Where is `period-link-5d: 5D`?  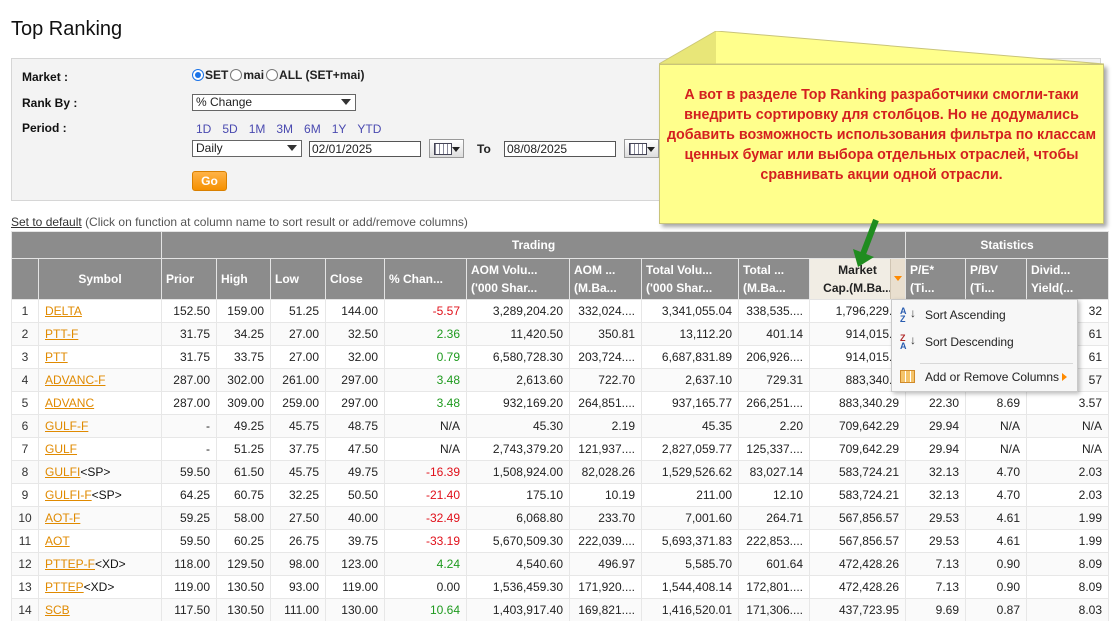
period-link-5d: 5D is located at coordinates (229, 129).